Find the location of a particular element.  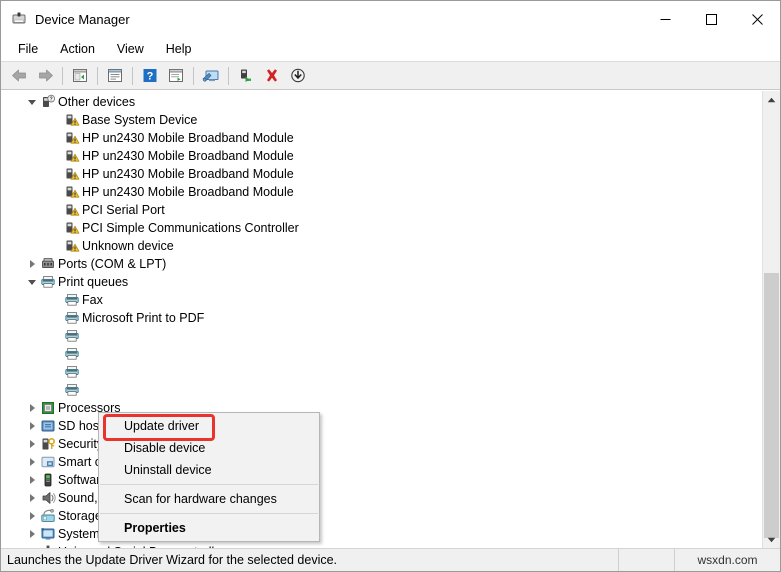

tree-row-label: Fax is located at coordinates (92, 300).